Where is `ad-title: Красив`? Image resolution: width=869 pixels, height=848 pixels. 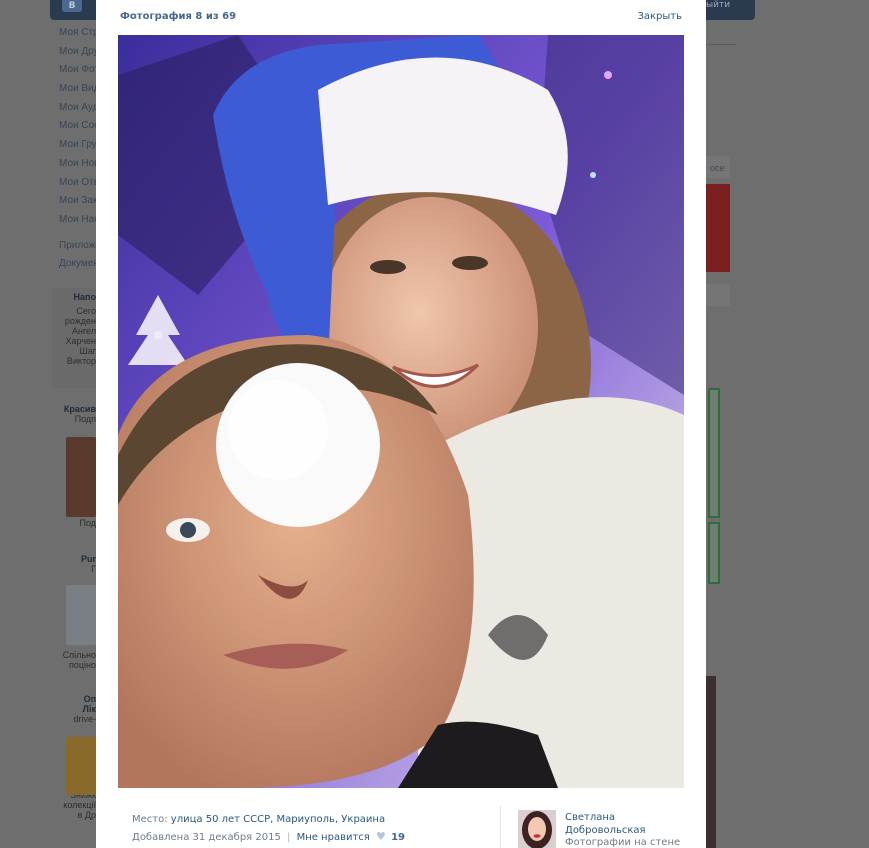 ad-title: Красив is located at coordinates (74, 409).